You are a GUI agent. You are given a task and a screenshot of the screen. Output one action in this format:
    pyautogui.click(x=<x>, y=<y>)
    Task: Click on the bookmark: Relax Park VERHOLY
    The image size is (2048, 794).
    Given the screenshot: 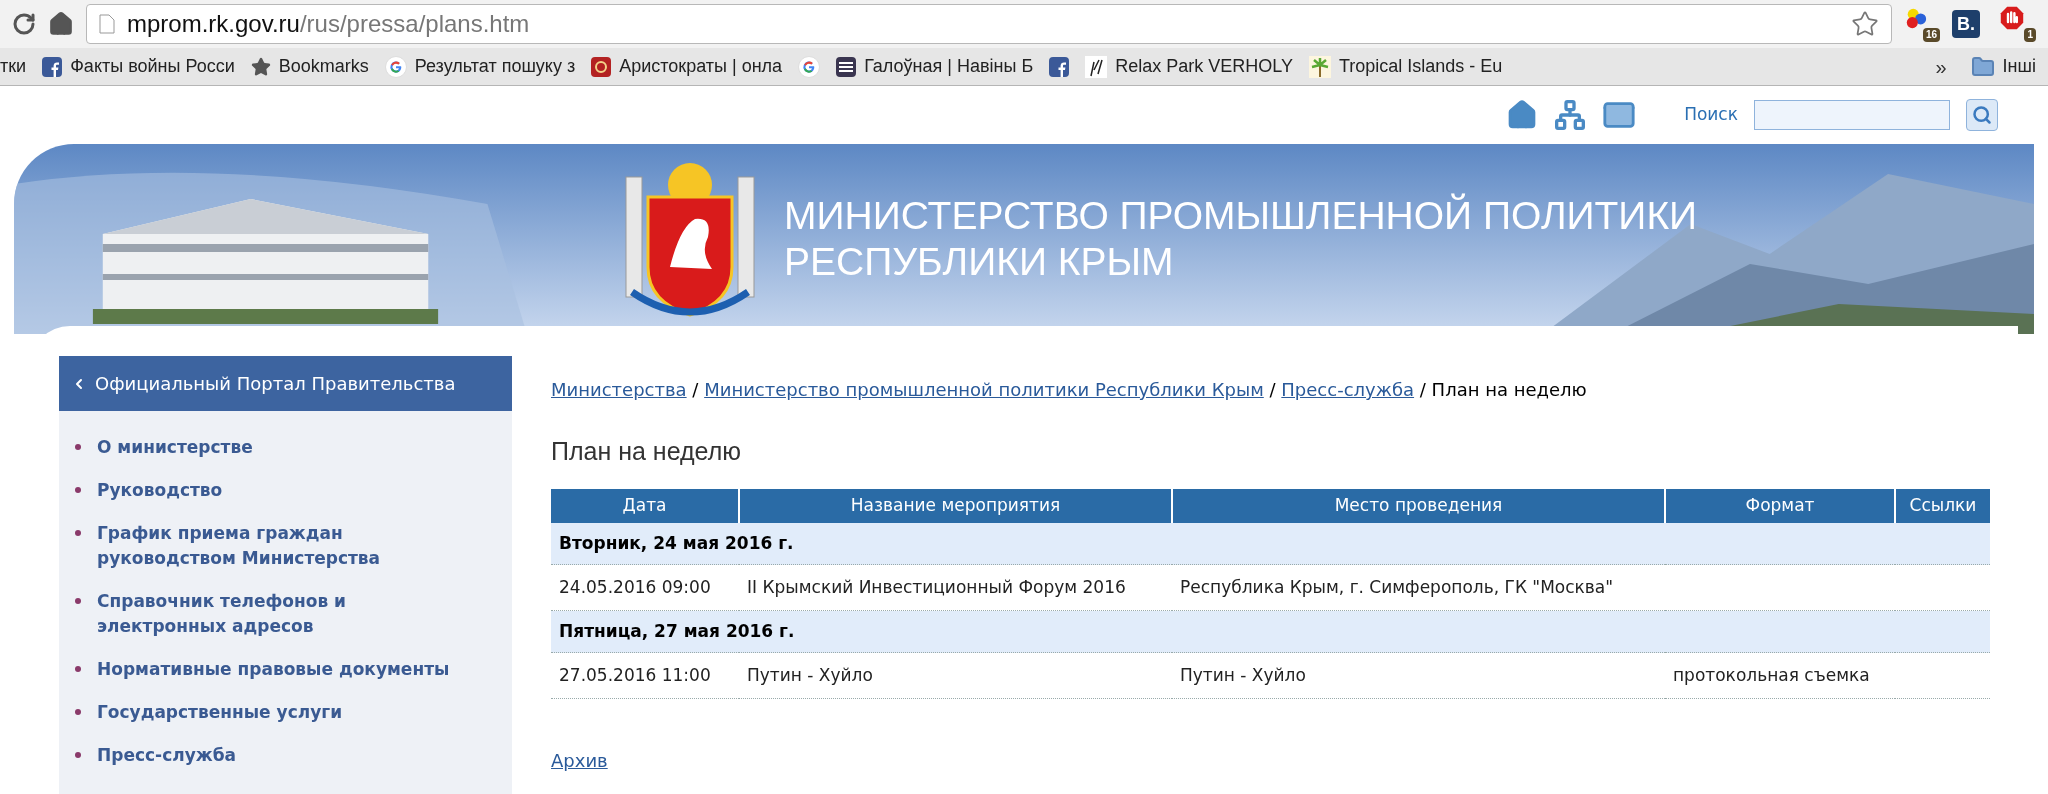 What is the action you would take?
    pyautogui.click(x=1189, y=66)
    